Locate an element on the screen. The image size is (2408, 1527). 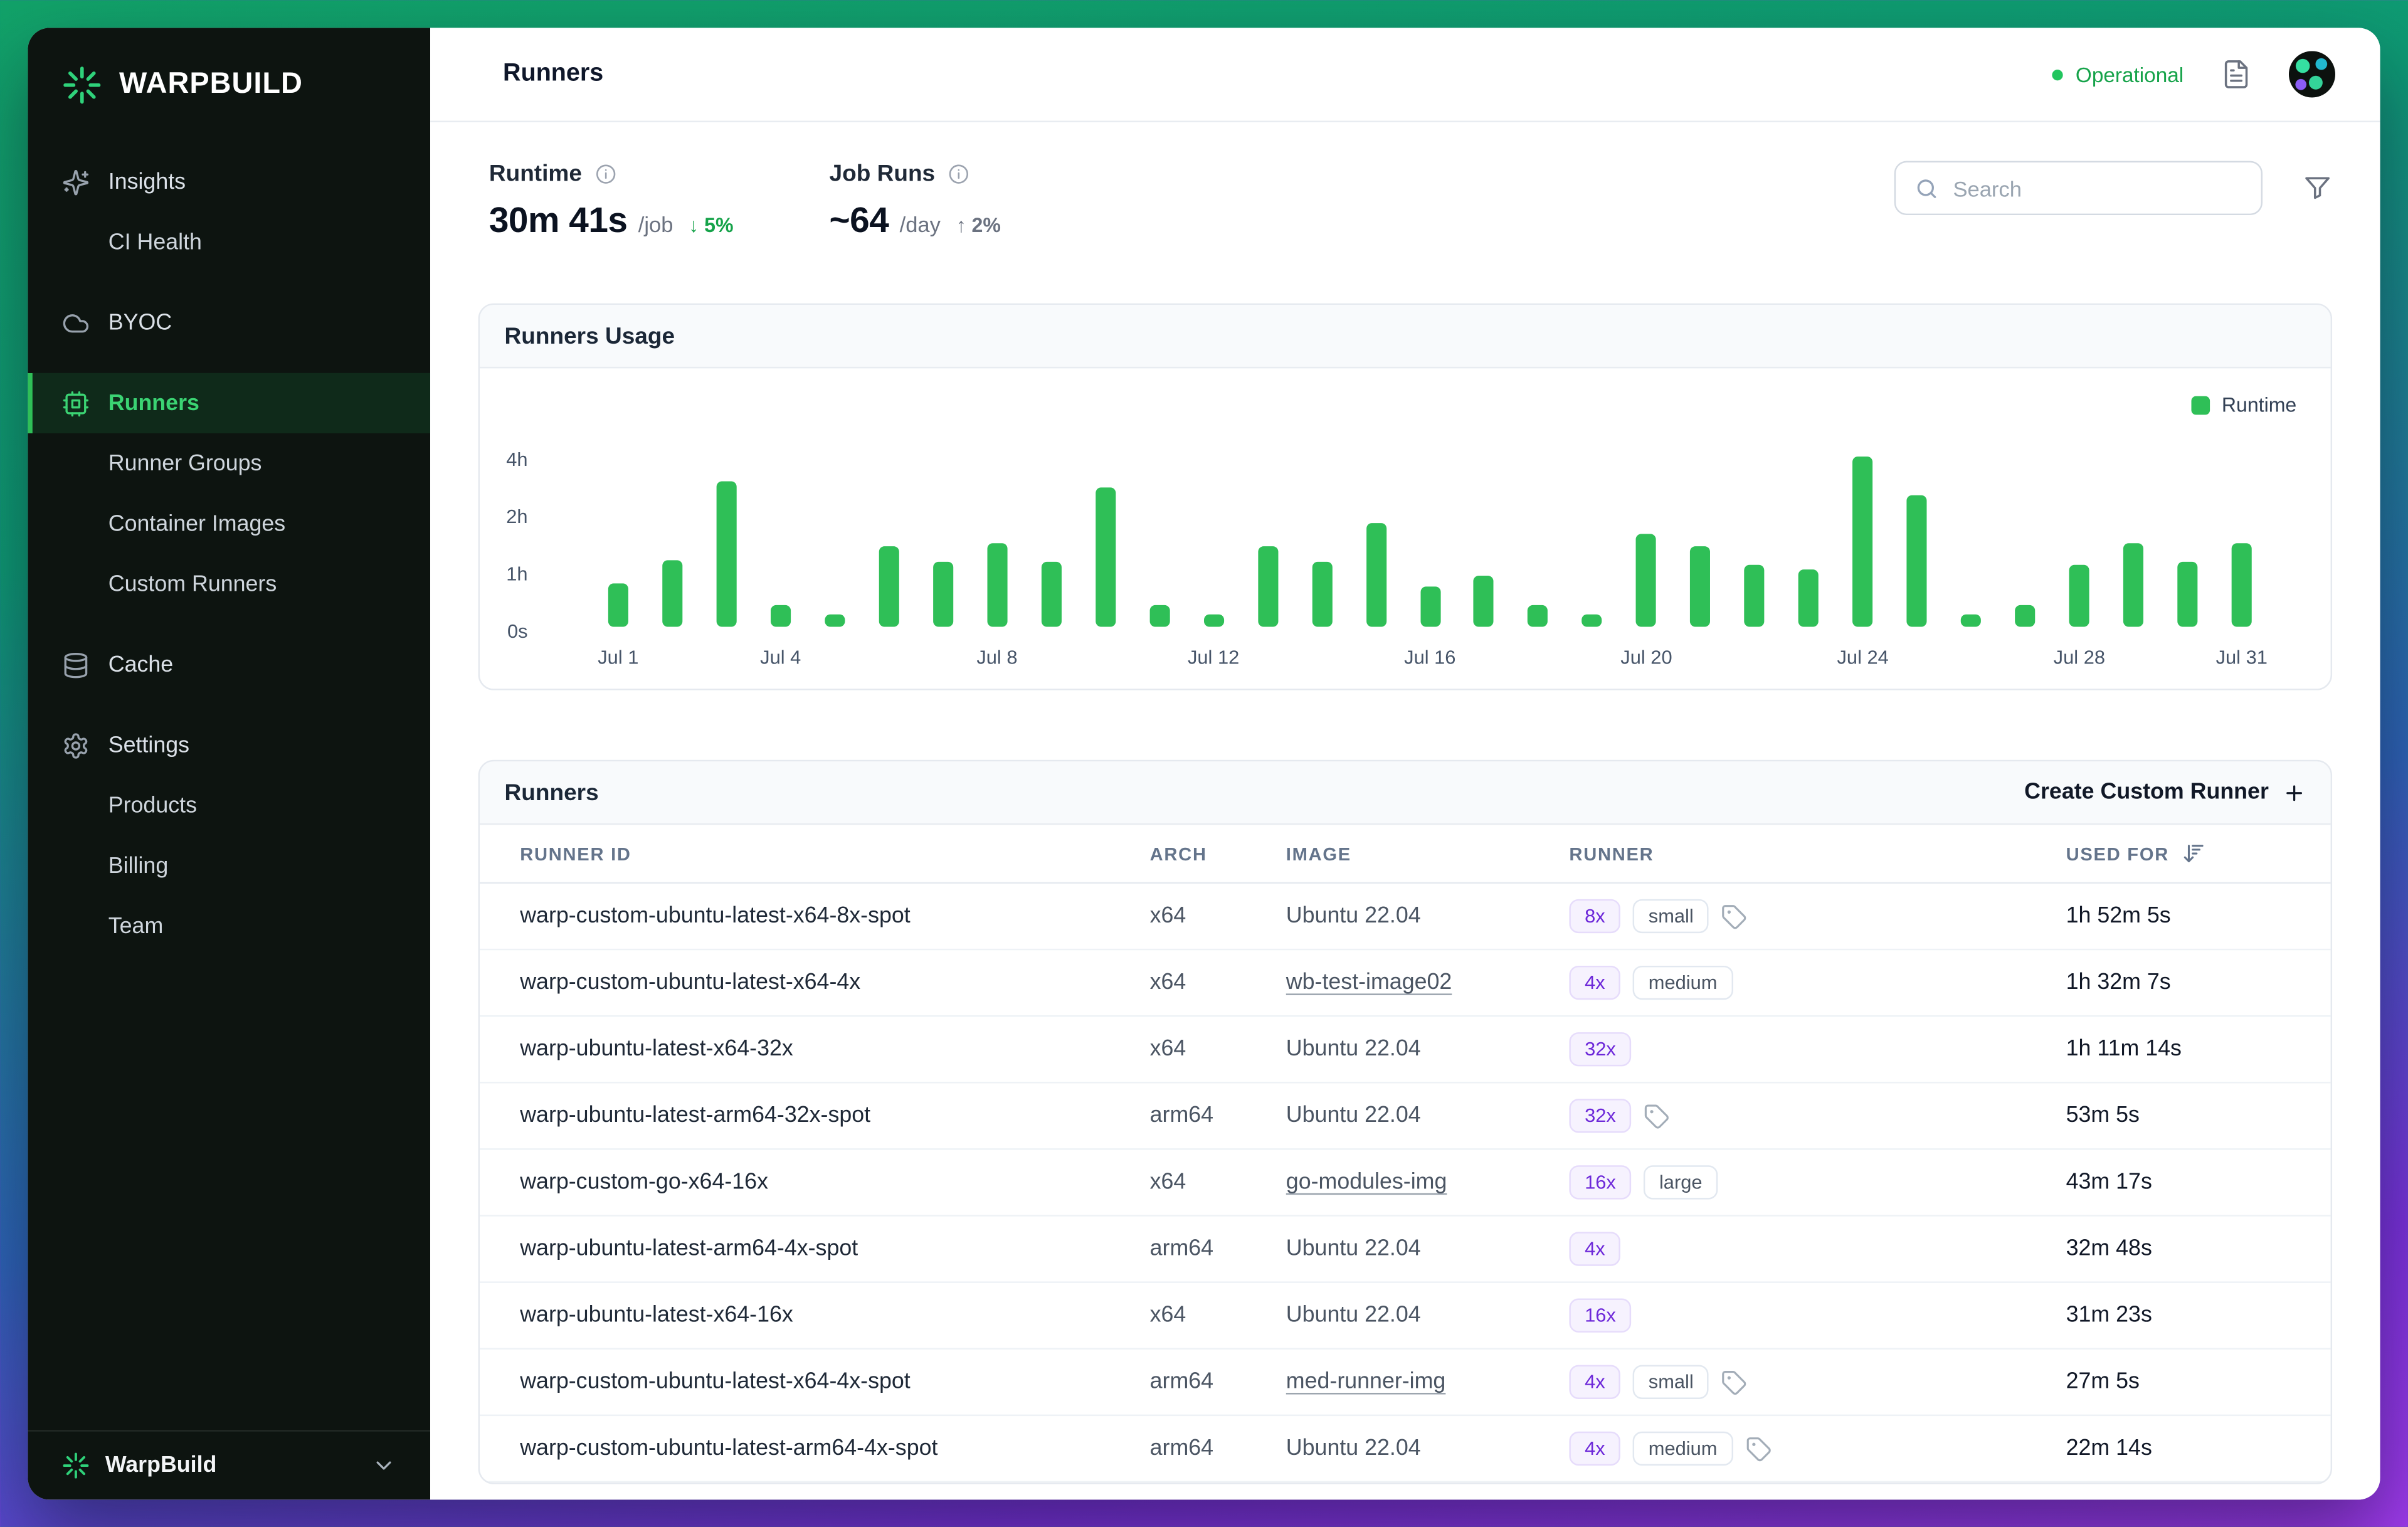
image-link: med-runner-img is located at coordinates (1366, 1382).